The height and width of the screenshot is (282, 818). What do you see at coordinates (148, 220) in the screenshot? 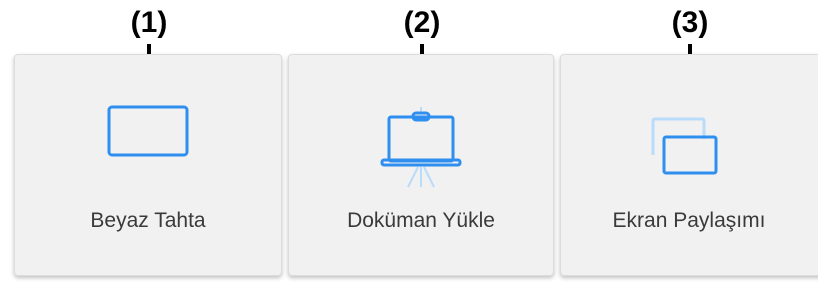
I see `whiteboard-label: Beyaz Tahta` at bounding box center [148, 220].